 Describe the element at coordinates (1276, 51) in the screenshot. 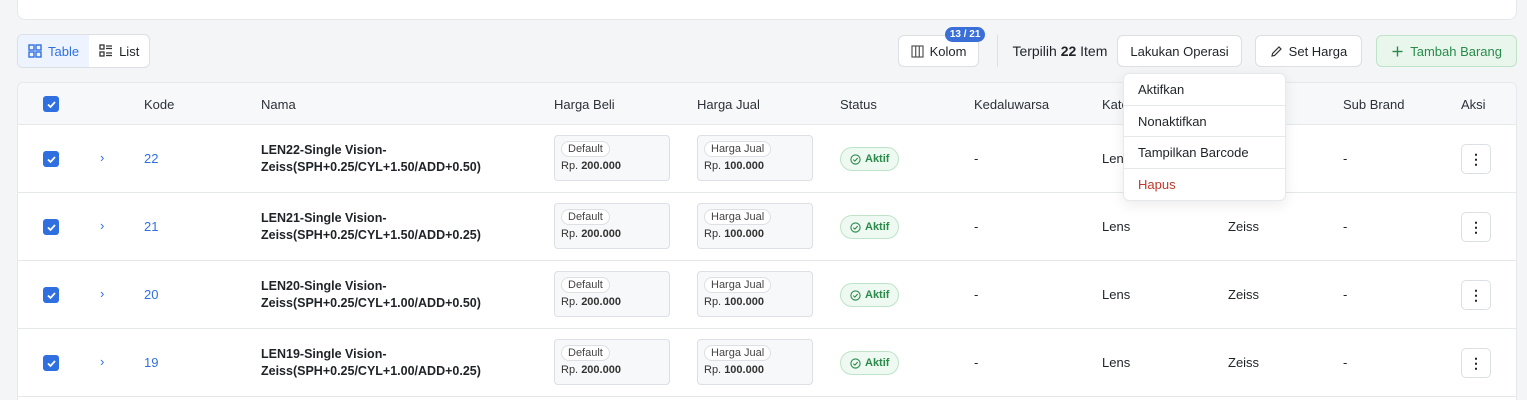

I see `pencil-icon` at that location.